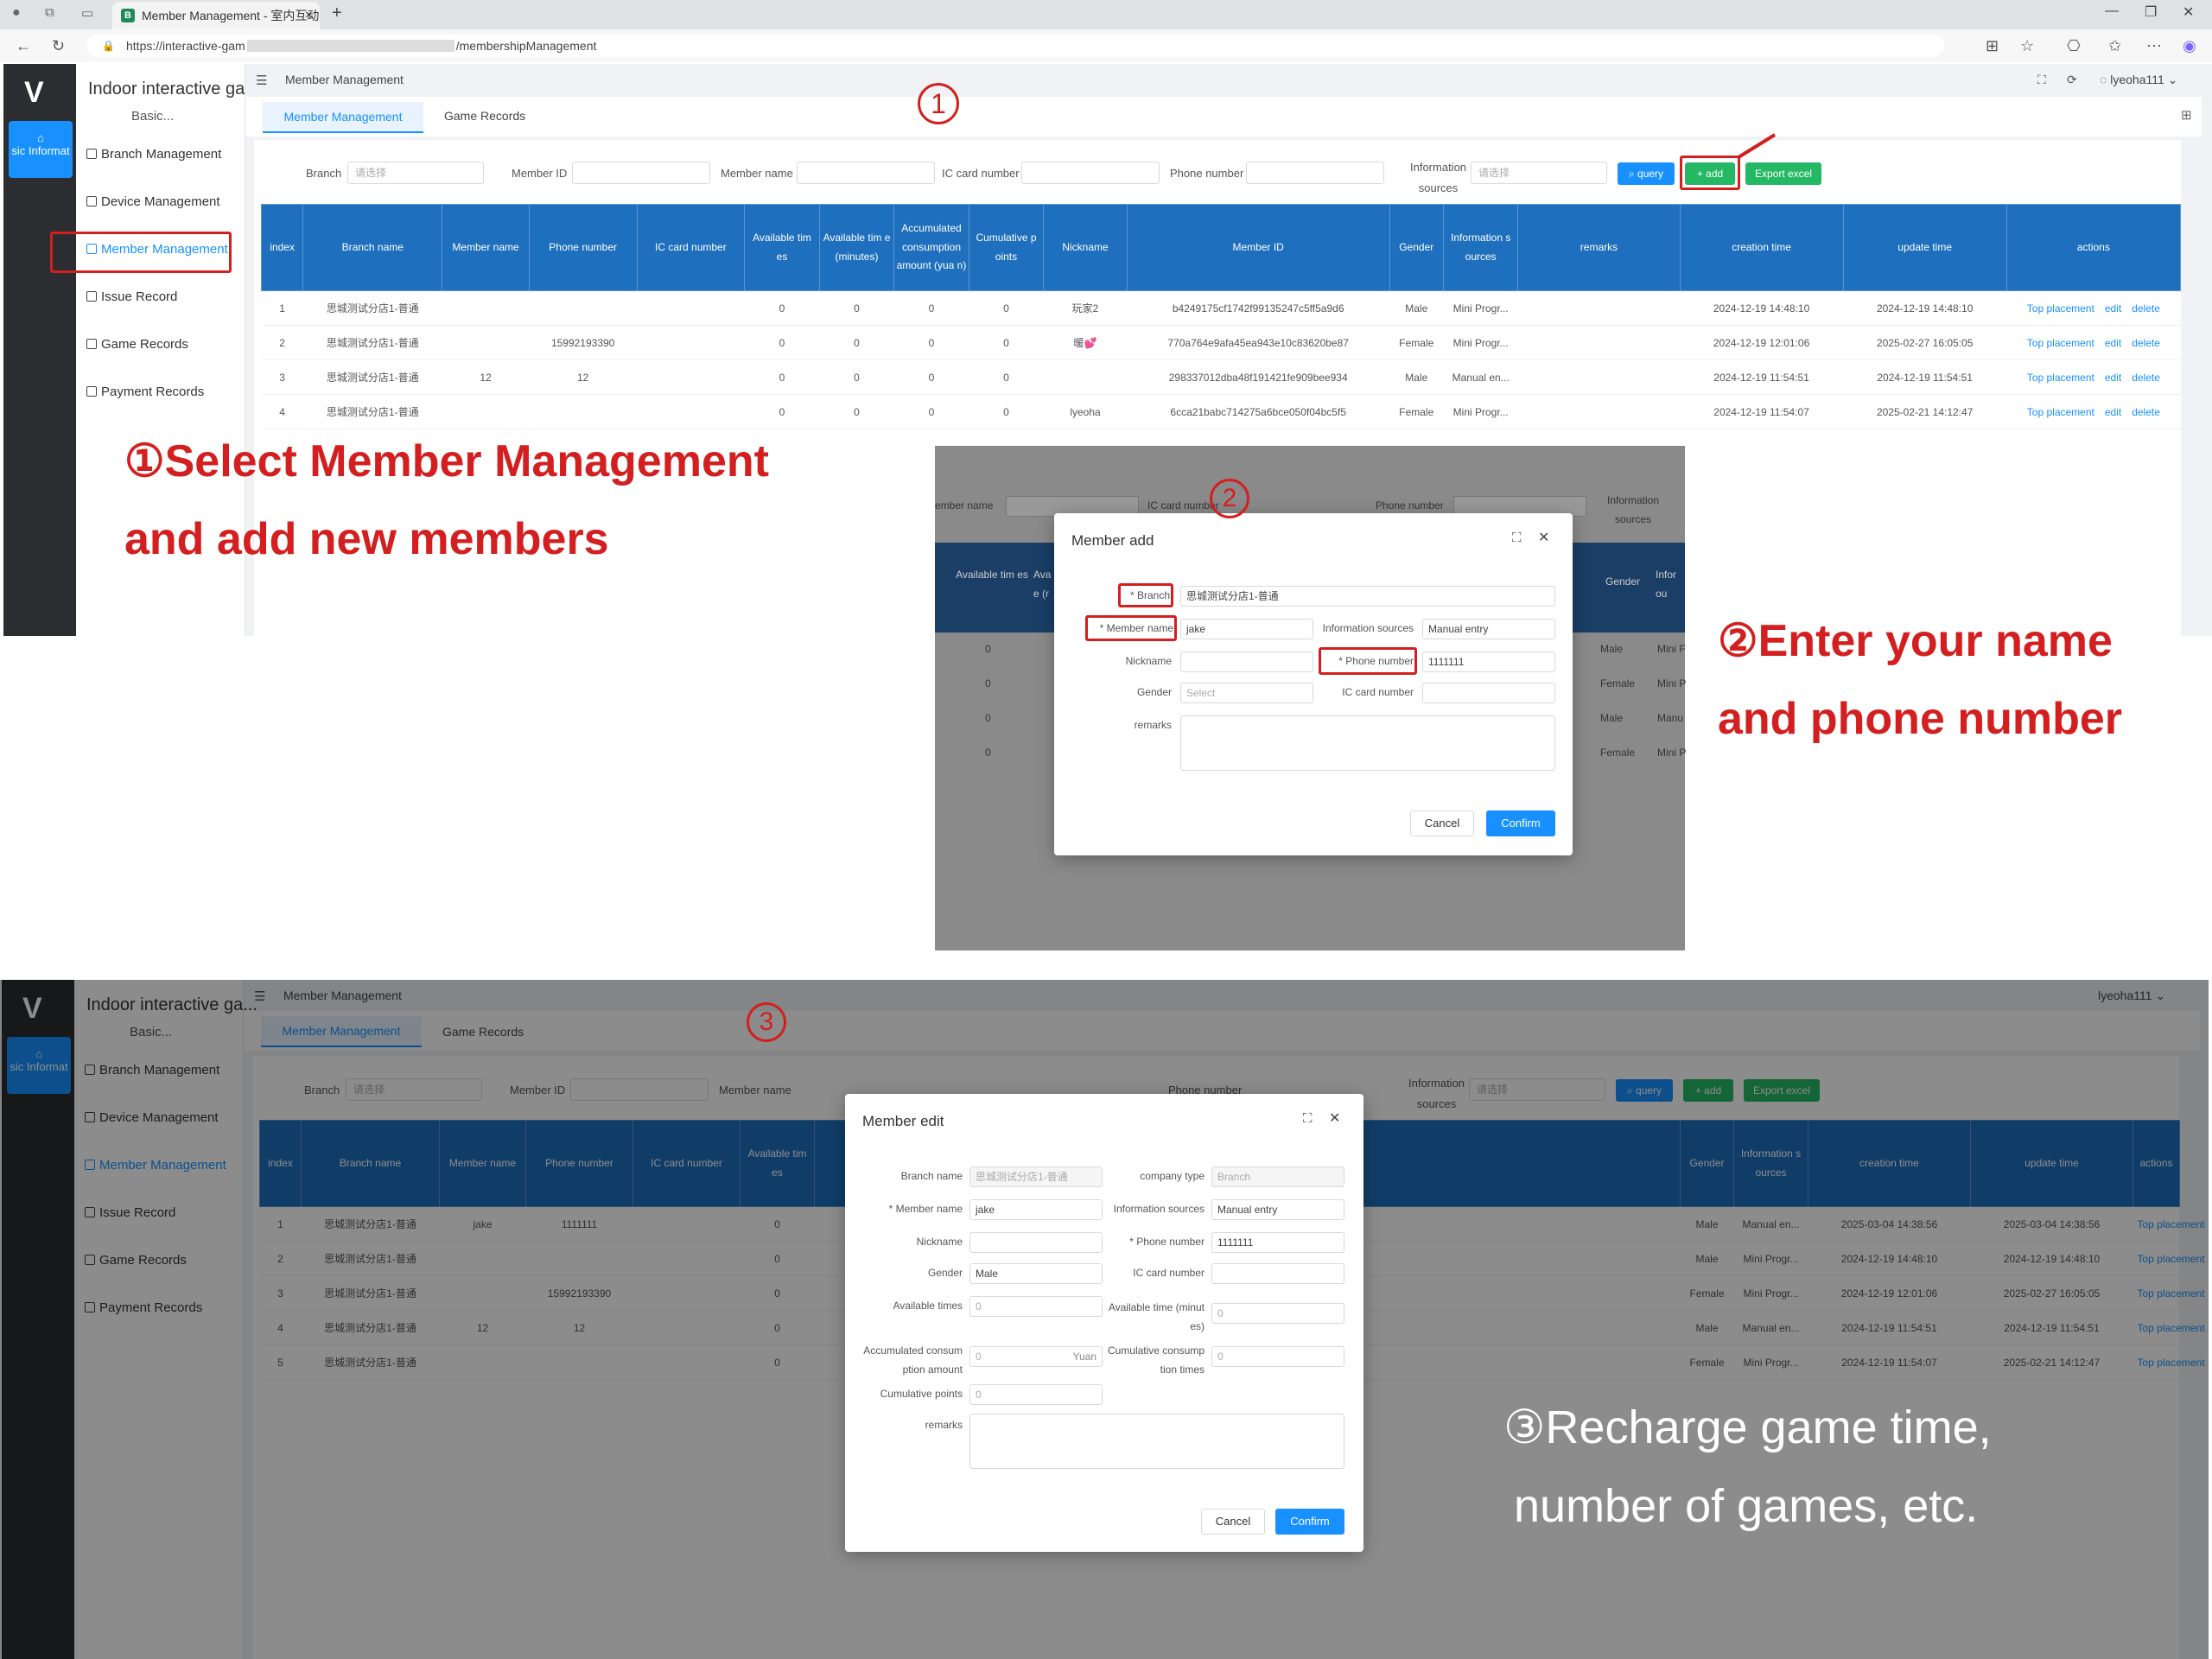 The width and height of the screenshot is (2212, 1659). Describe the element at coordinates (782, 247) in the screenshot. I see `column-header: Available tim es` at that location.